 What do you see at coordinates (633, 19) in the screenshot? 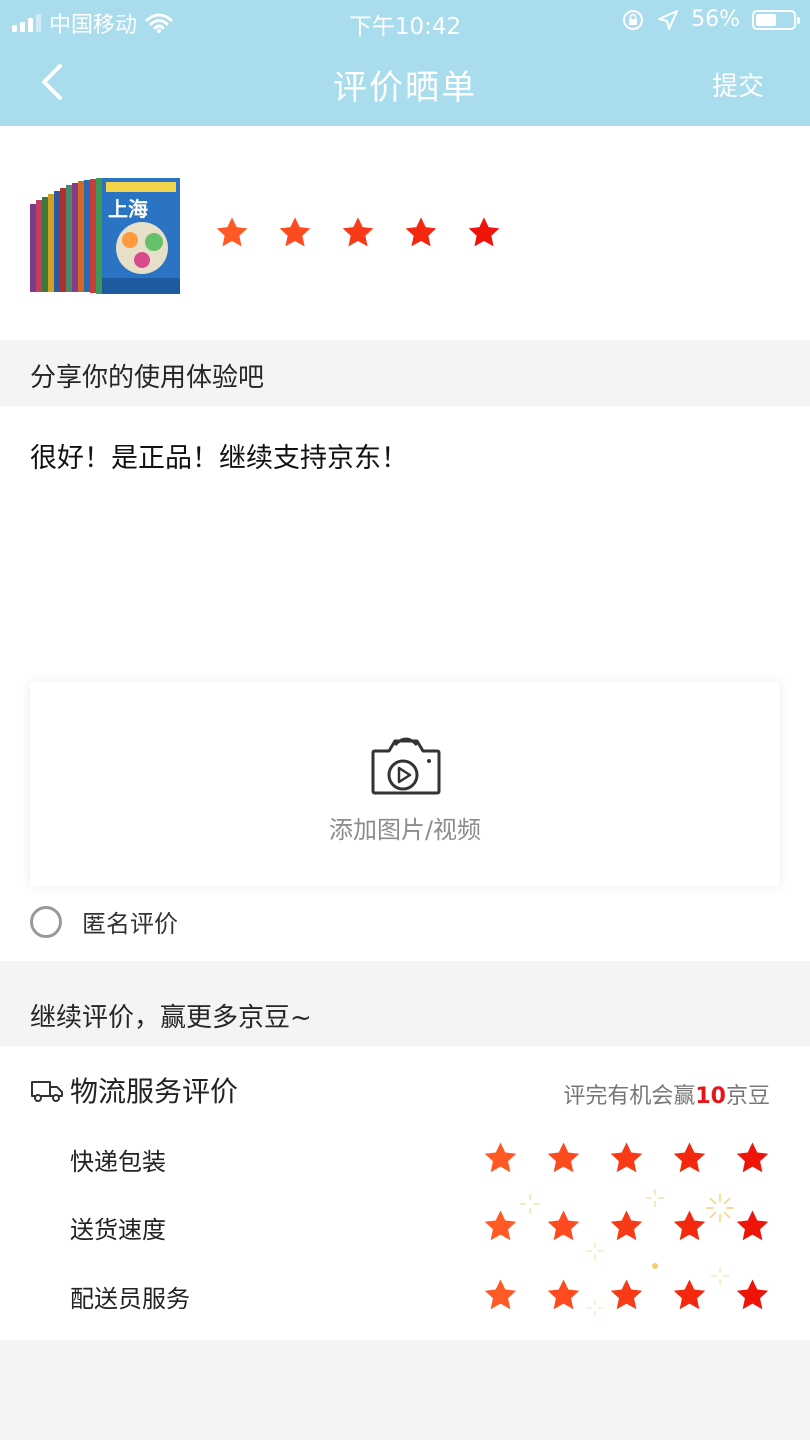
I see `orientation-lock-icon` at bounding box center [633, 19].